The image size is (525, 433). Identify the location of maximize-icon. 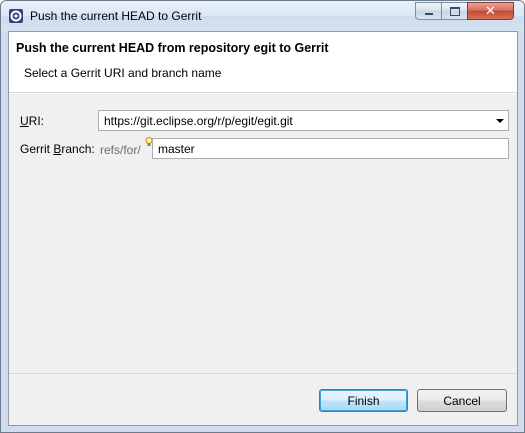
(454, 11).